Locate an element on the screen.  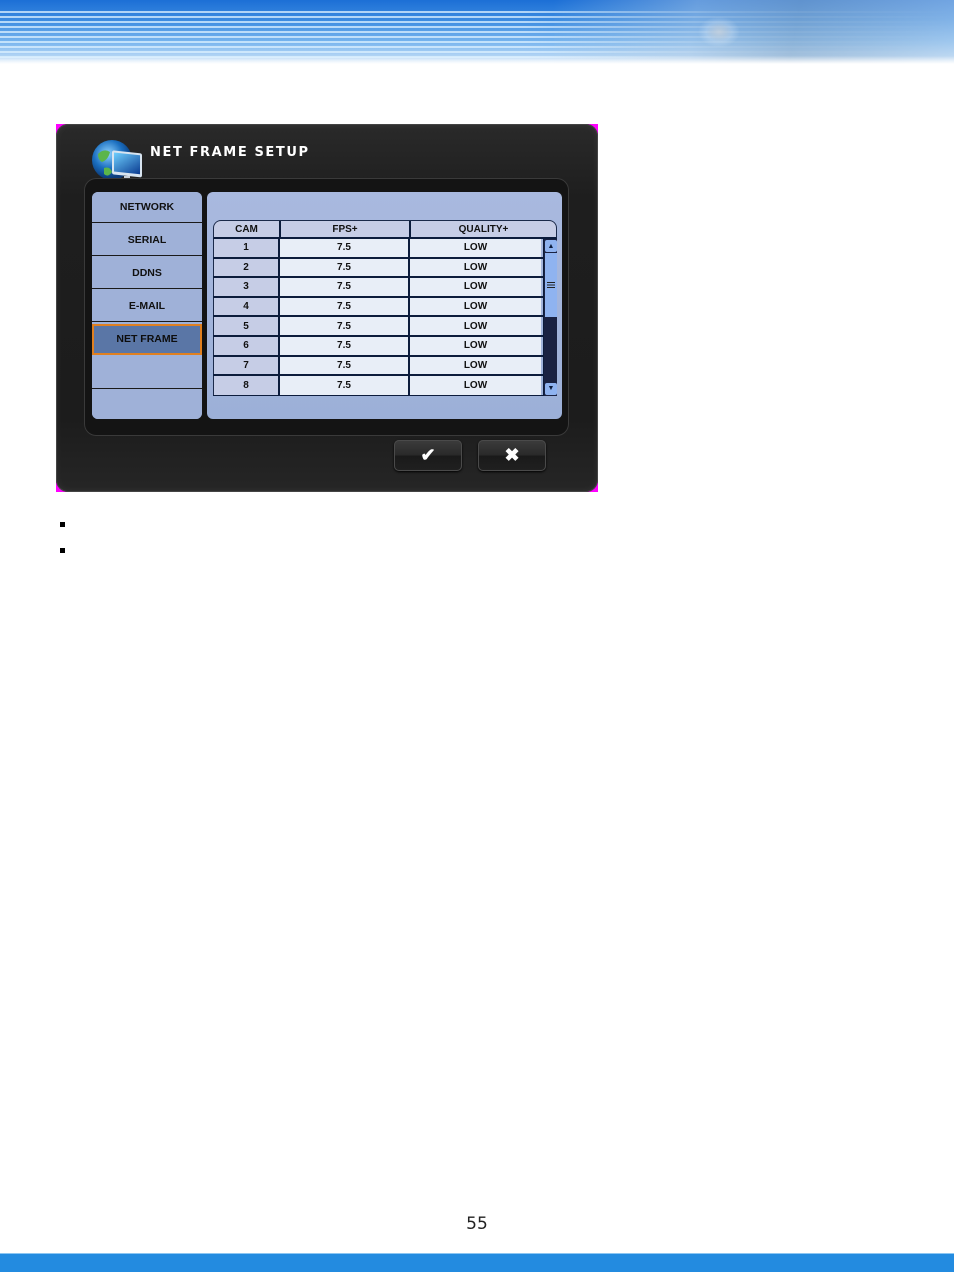
cam-cell: 6 is located at coordinates (246, 345).